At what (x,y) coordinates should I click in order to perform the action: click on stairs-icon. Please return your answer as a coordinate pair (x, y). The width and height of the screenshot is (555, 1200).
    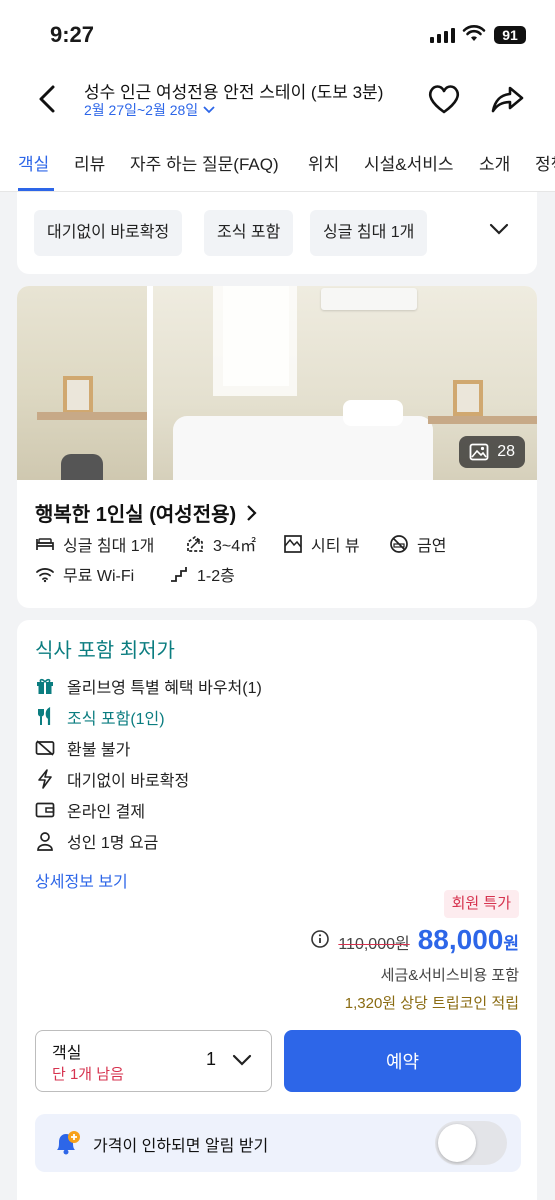
    Looking at the image, I should click on (179, 574).